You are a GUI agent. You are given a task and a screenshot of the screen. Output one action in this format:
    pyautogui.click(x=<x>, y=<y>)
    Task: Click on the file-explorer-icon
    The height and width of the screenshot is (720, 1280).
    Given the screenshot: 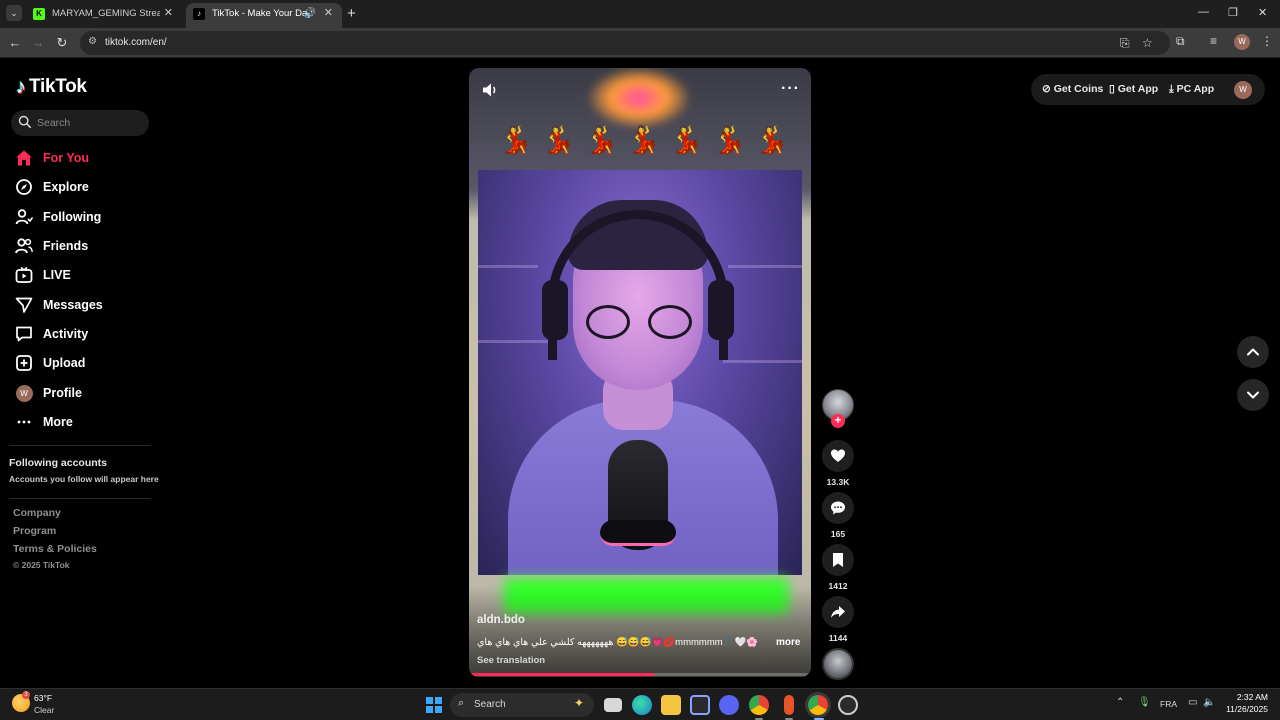 What is the action you would take?
    pyautogui.click(x=671, y=705)
    